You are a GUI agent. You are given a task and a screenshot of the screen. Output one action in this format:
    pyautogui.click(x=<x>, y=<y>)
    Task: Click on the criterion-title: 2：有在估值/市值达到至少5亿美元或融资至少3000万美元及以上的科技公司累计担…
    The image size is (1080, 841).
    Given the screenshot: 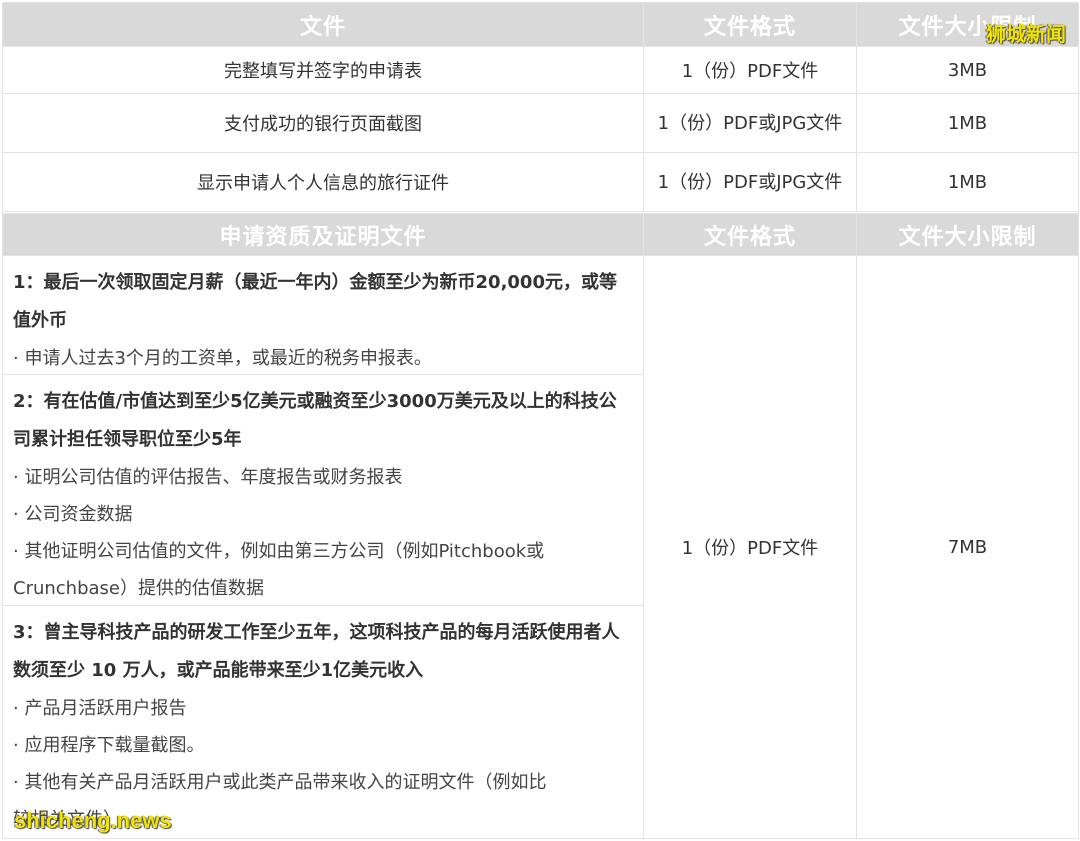 What is the action you would take?
    pyautogui.click(x=315, y=420)
    